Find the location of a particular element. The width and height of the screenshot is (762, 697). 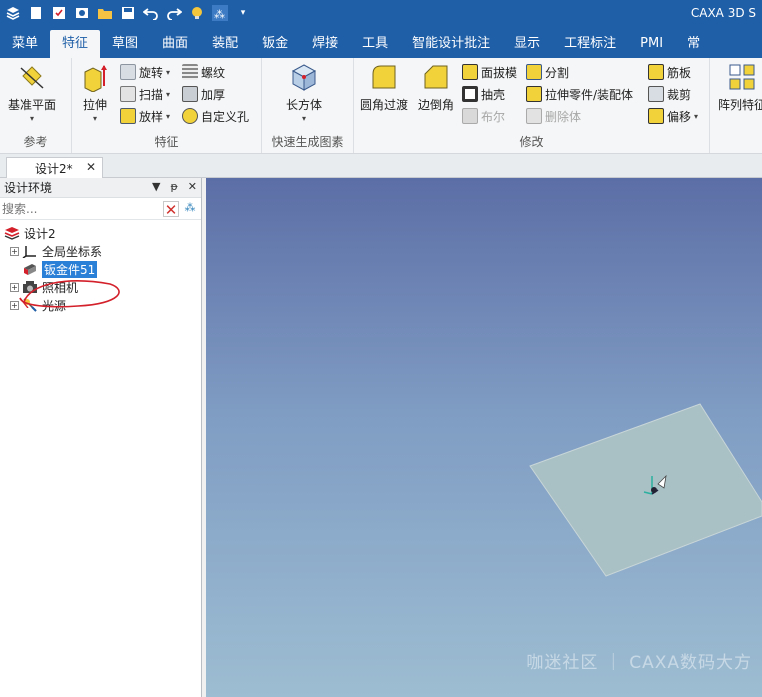

ribbon-group-reference: 基准平面 ▾ 参考 is located at coordinates (36, 105).